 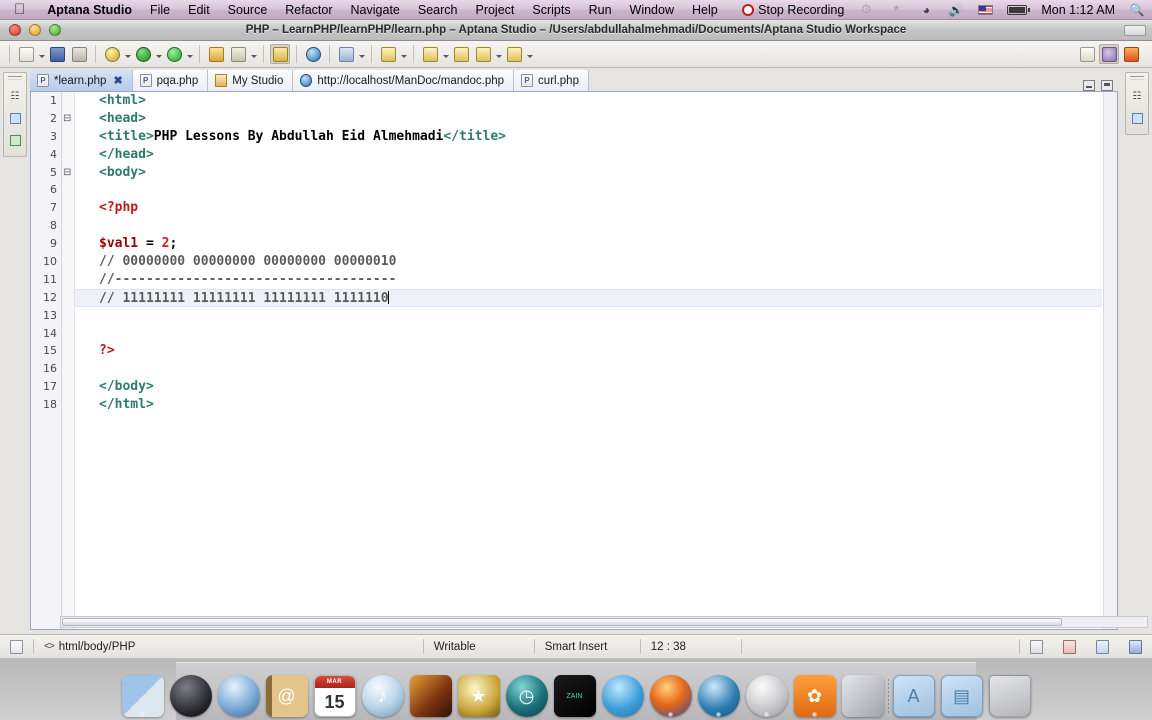 What do you see at coordinates (158, 54) in the screenshot?
I see `run-dropdown-arrow` at bounding box center [158, 54].